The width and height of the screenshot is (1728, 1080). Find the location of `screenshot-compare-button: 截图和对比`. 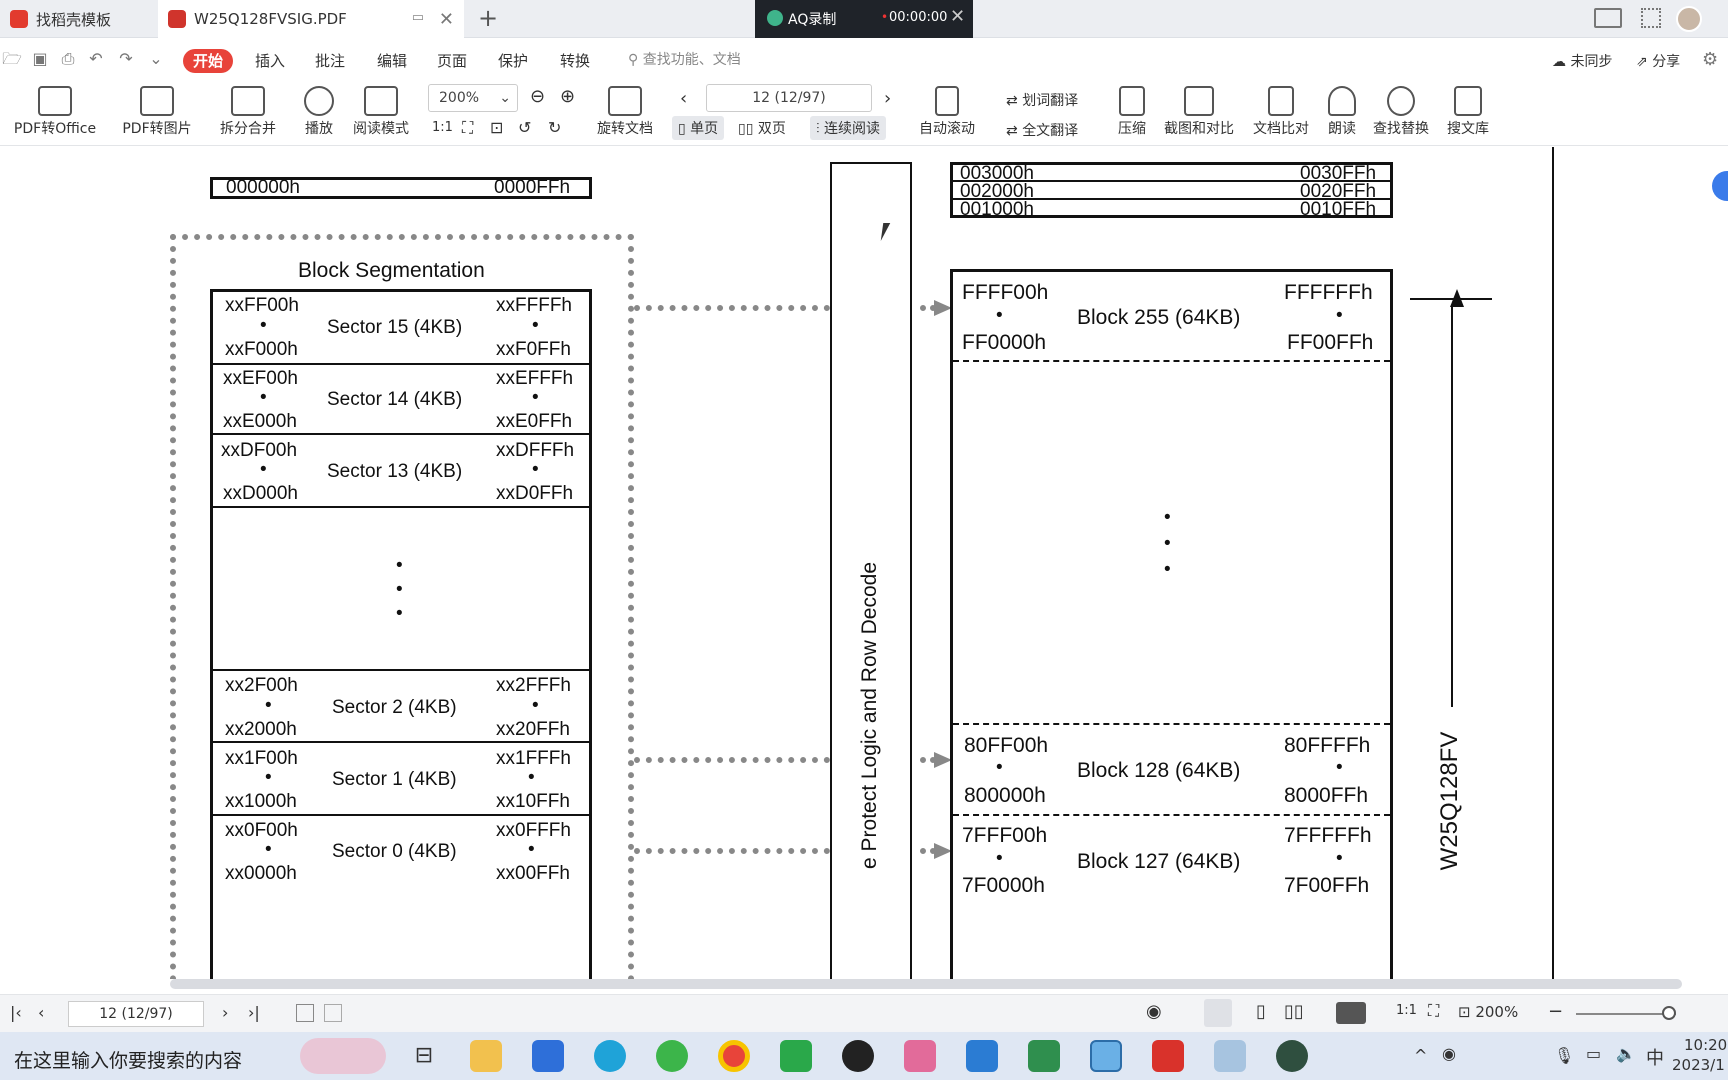

screenshot-compare-button: 截图和对比 is located at coordinates (1199, 112).